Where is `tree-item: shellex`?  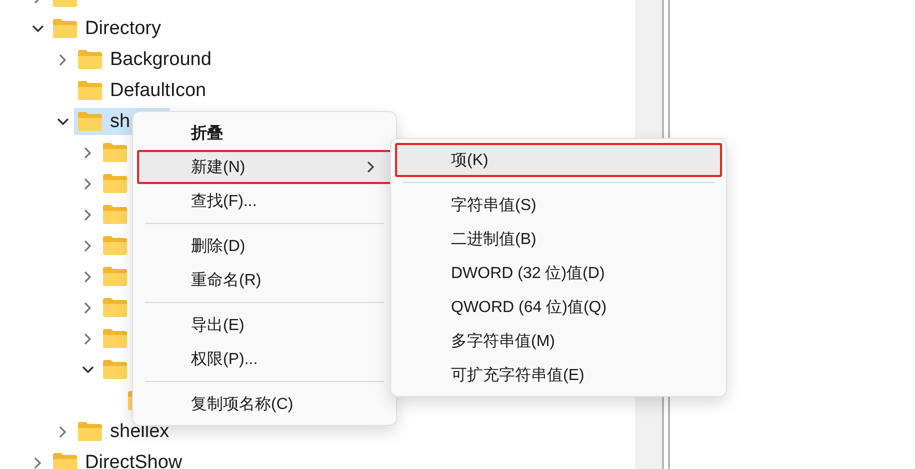 tree-item: shellex is located at coordinates (123, 431).